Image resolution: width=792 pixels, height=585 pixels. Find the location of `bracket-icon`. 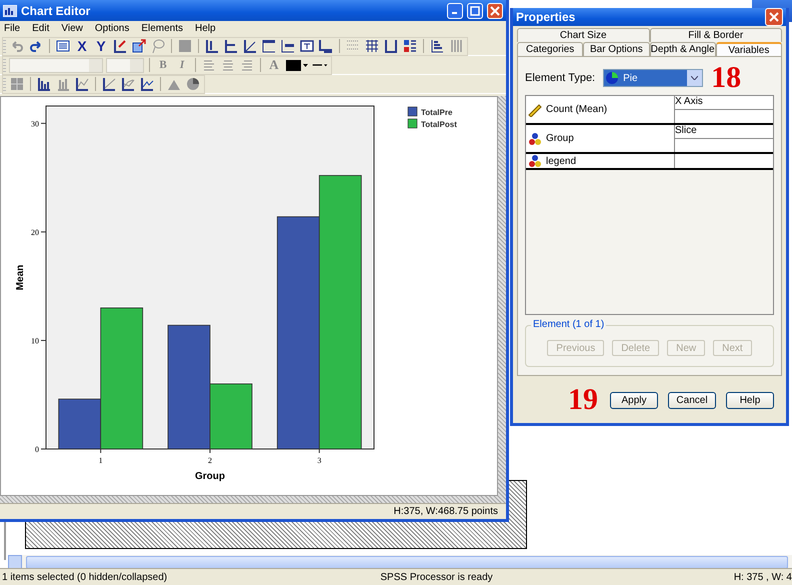

bracket-icon is located at coordinates (391, 46).